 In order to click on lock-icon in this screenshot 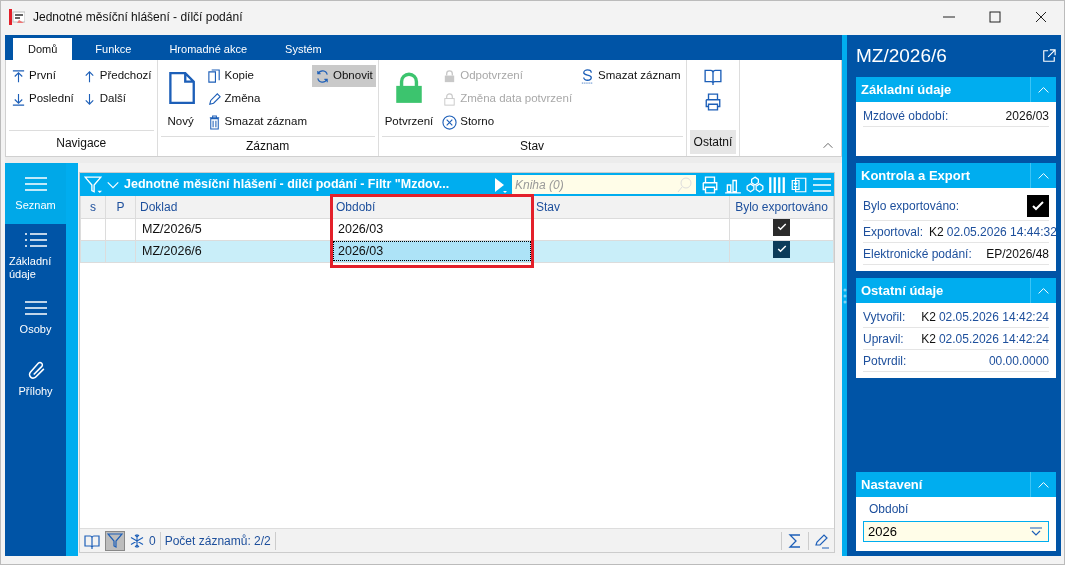, I will do `click(450, 99)`.